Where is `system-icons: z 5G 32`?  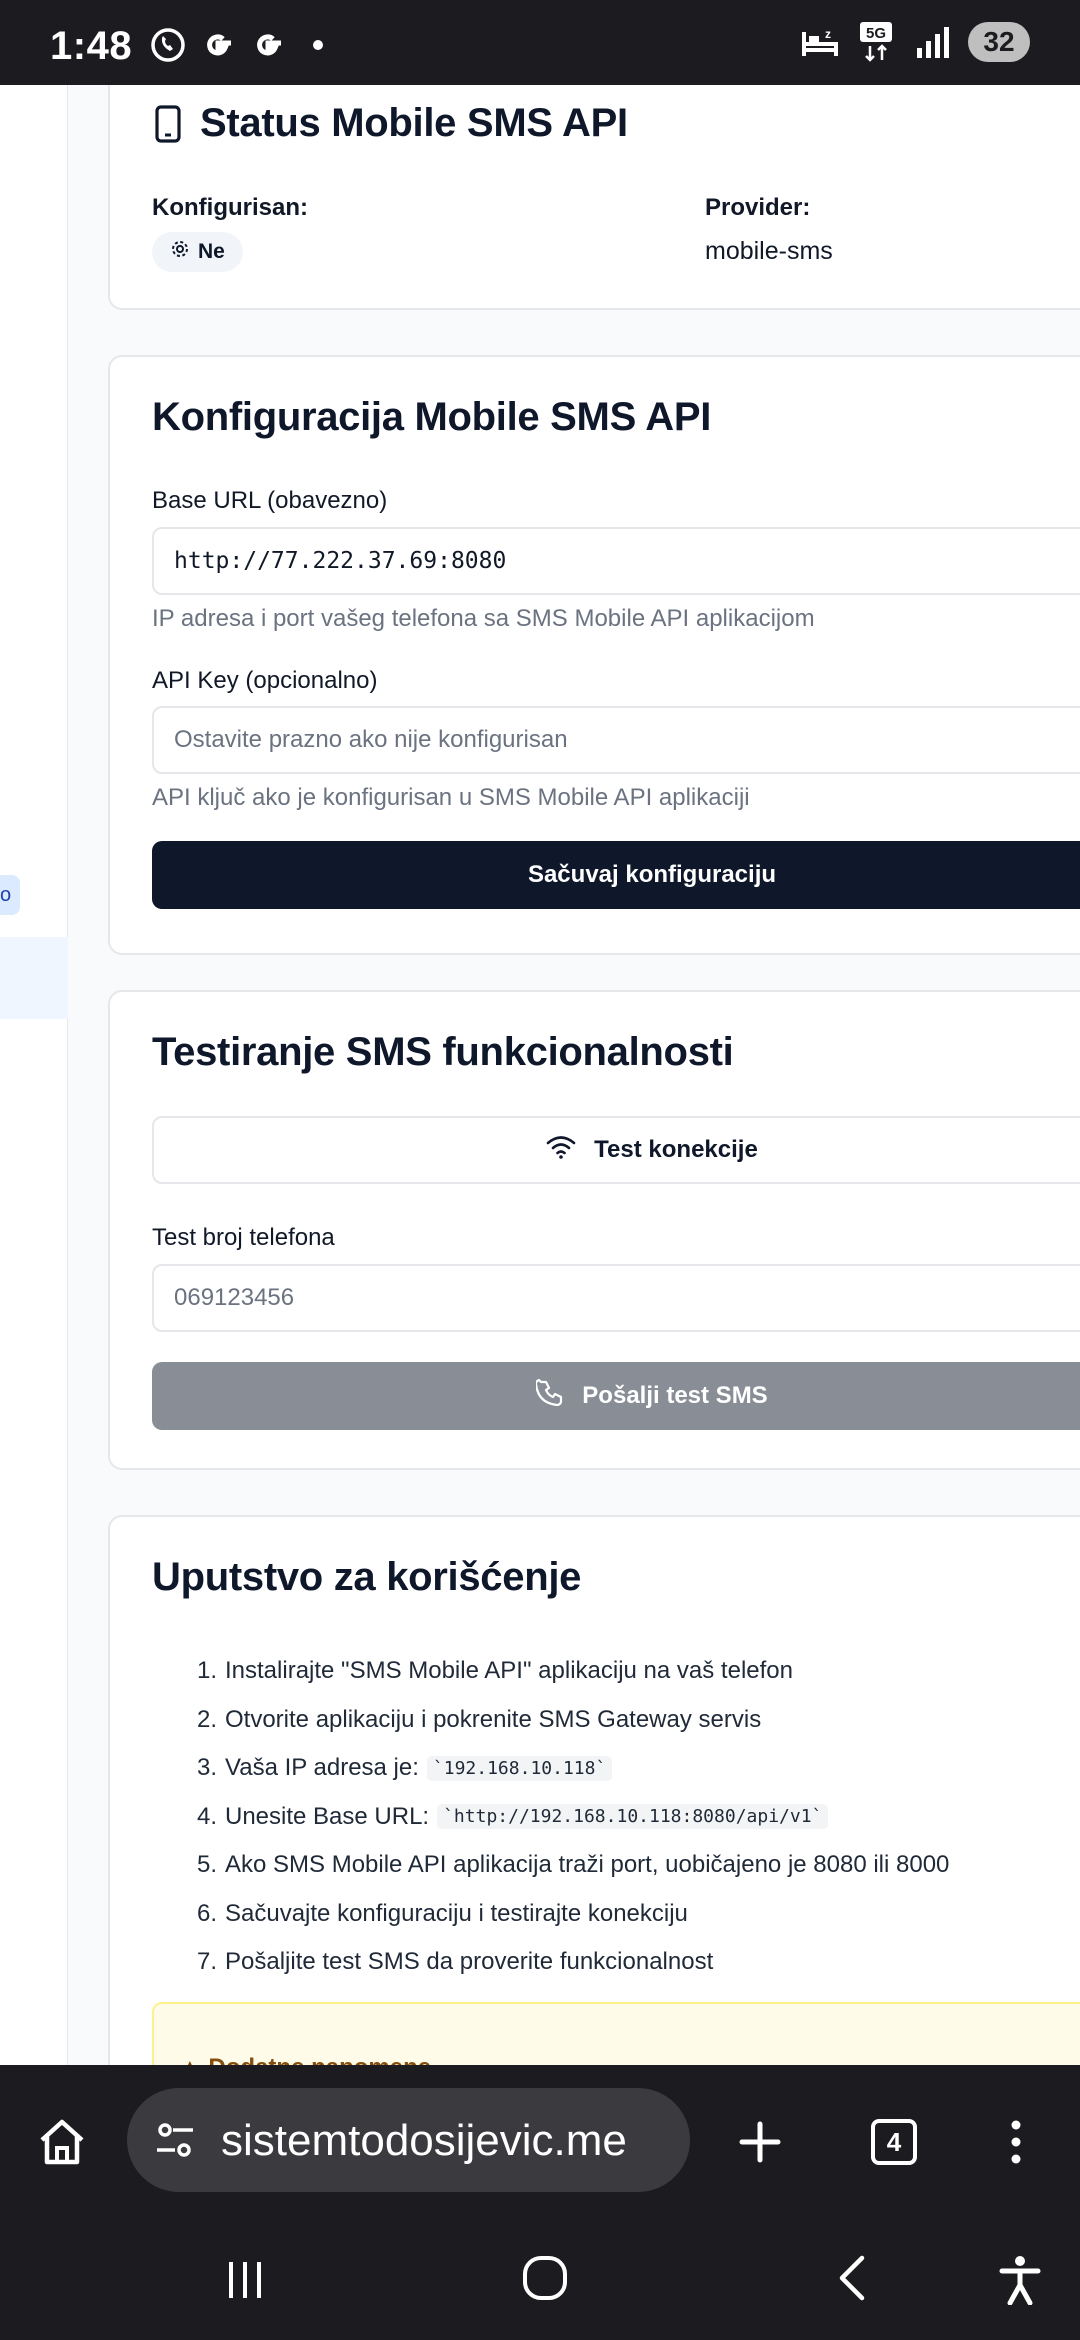
system-icons: z 5G 32 is located at coordinates (915, 42).